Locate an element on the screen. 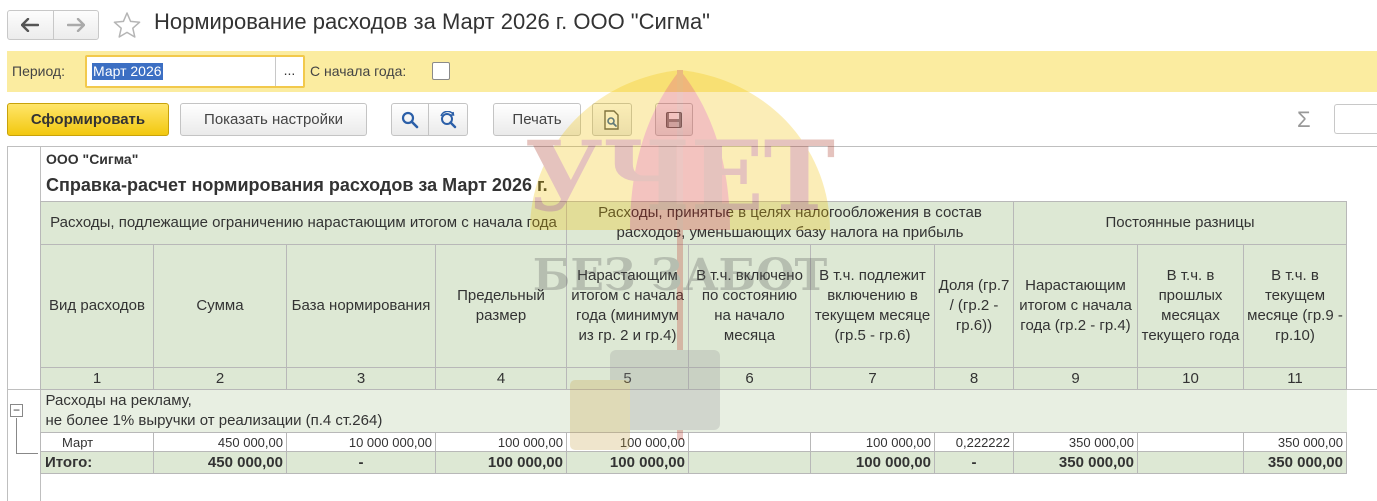 The image size is (1377, 501). search-next-icon is located at coordinates (448, 119).